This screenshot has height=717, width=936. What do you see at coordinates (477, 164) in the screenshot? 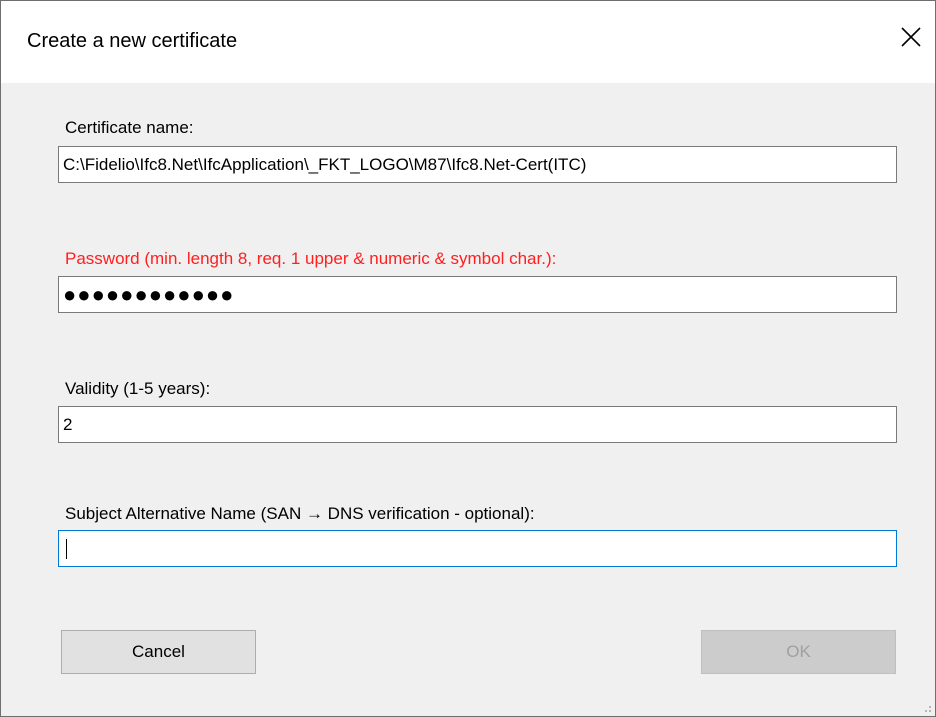
I see `certificate-name-field` at bounding box center [477, 164].